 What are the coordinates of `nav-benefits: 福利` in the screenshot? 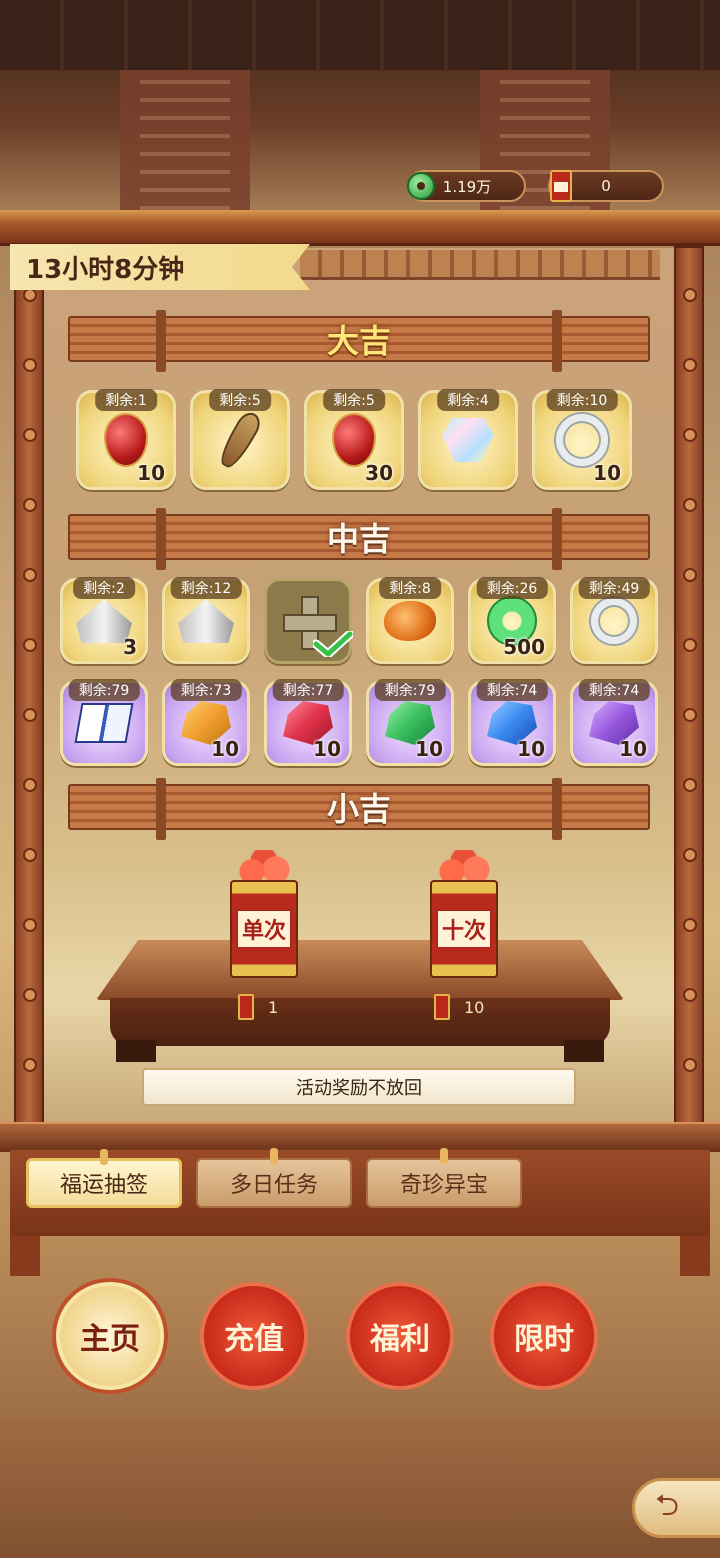 It's located at (400, 1336).